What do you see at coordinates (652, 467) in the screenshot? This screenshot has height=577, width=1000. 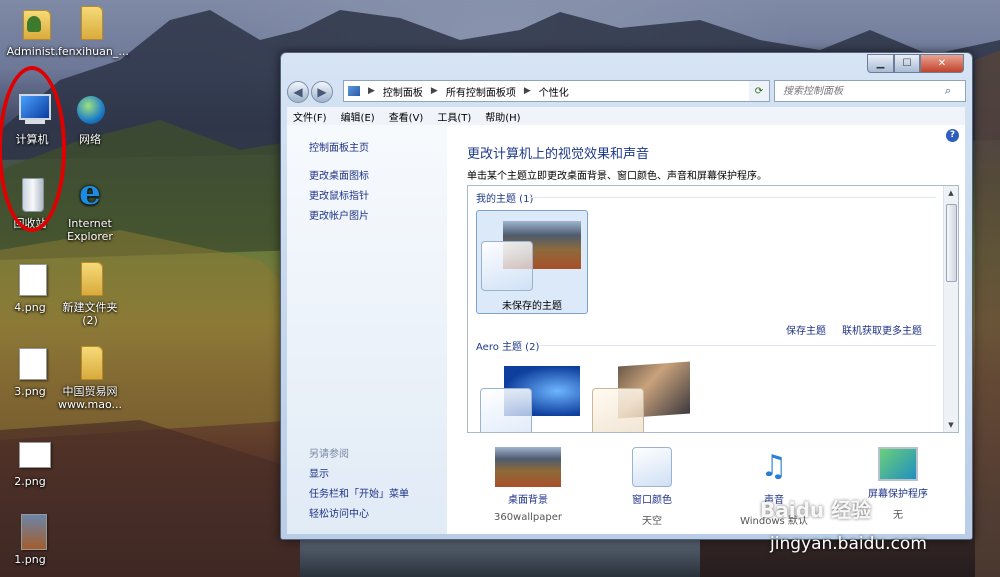 I see `window-color-icon` at bounding box center [652, 467].